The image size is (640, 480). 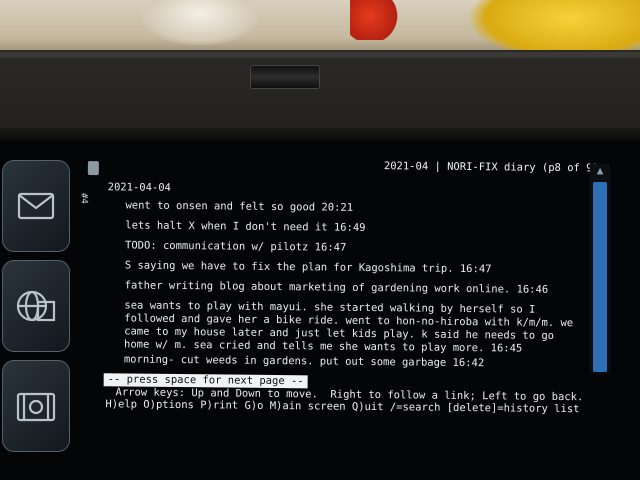 I want to click on bezel-shadow, so click(x=320, y=134).